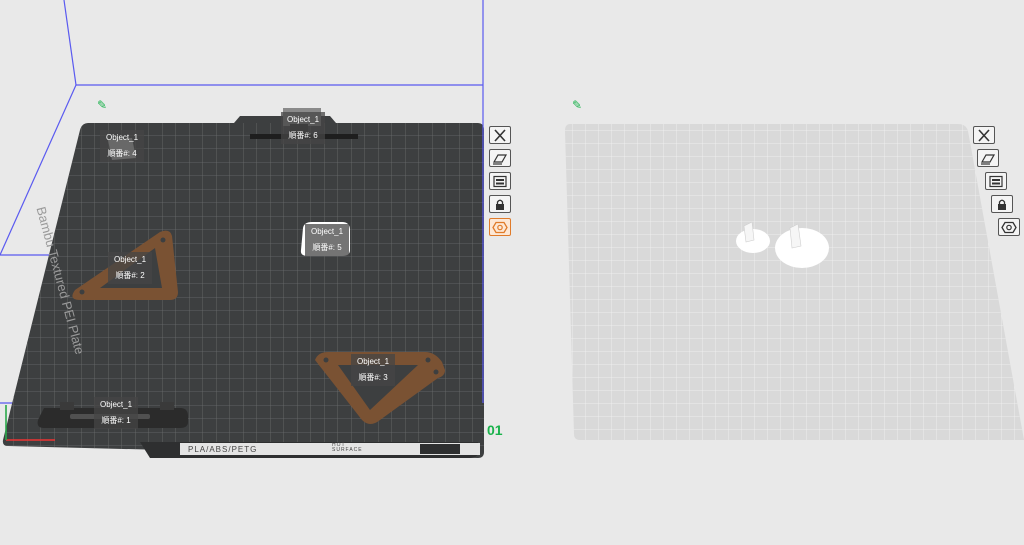 The width and height of the screenshot is (1024, 545). Describe the element at coordinates (347, 447) in the screenshot. I see `plate-surface-text: HOT SURFACE` at that location.